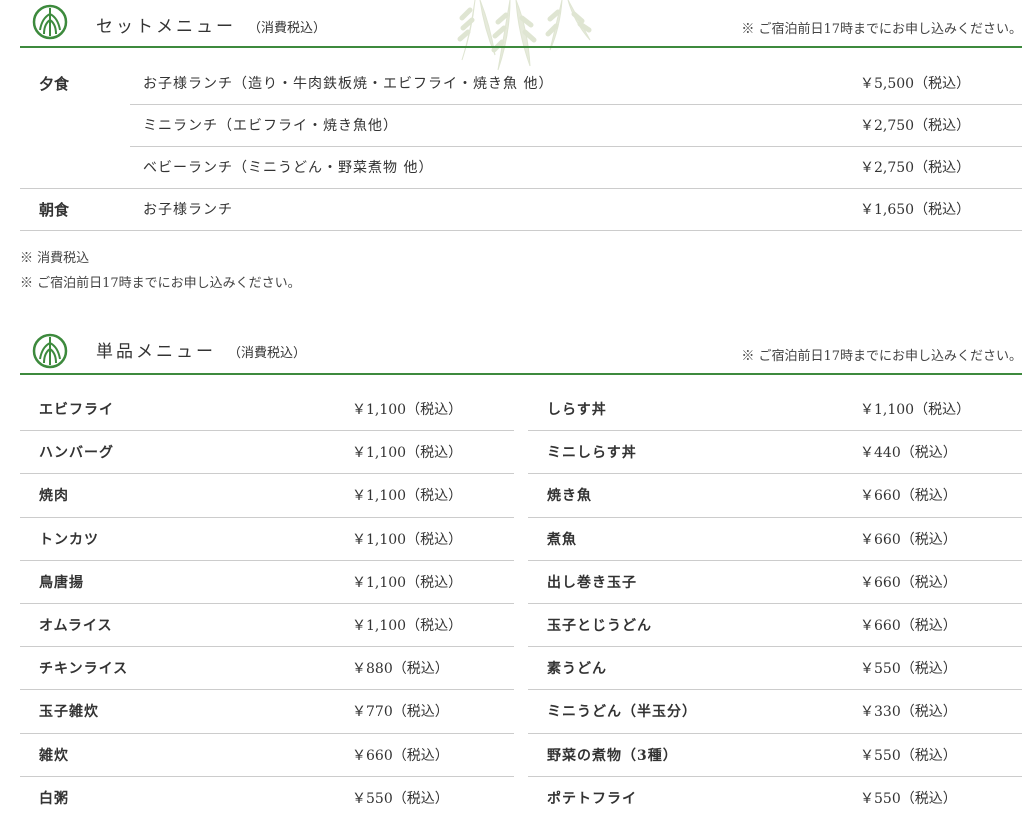 This screenshot has width=1024, height=819. Describe the element at coordinates (775, 453) in the screenshot. I see `list-item: ミニしらす丼 ￥440（税込）` at that location.